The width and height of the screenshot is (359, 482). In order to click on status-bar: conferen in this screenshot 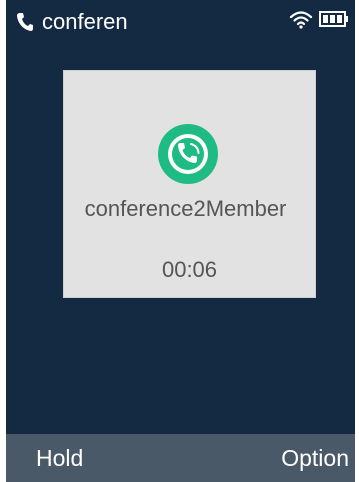, I will do `click(180, 22)`.